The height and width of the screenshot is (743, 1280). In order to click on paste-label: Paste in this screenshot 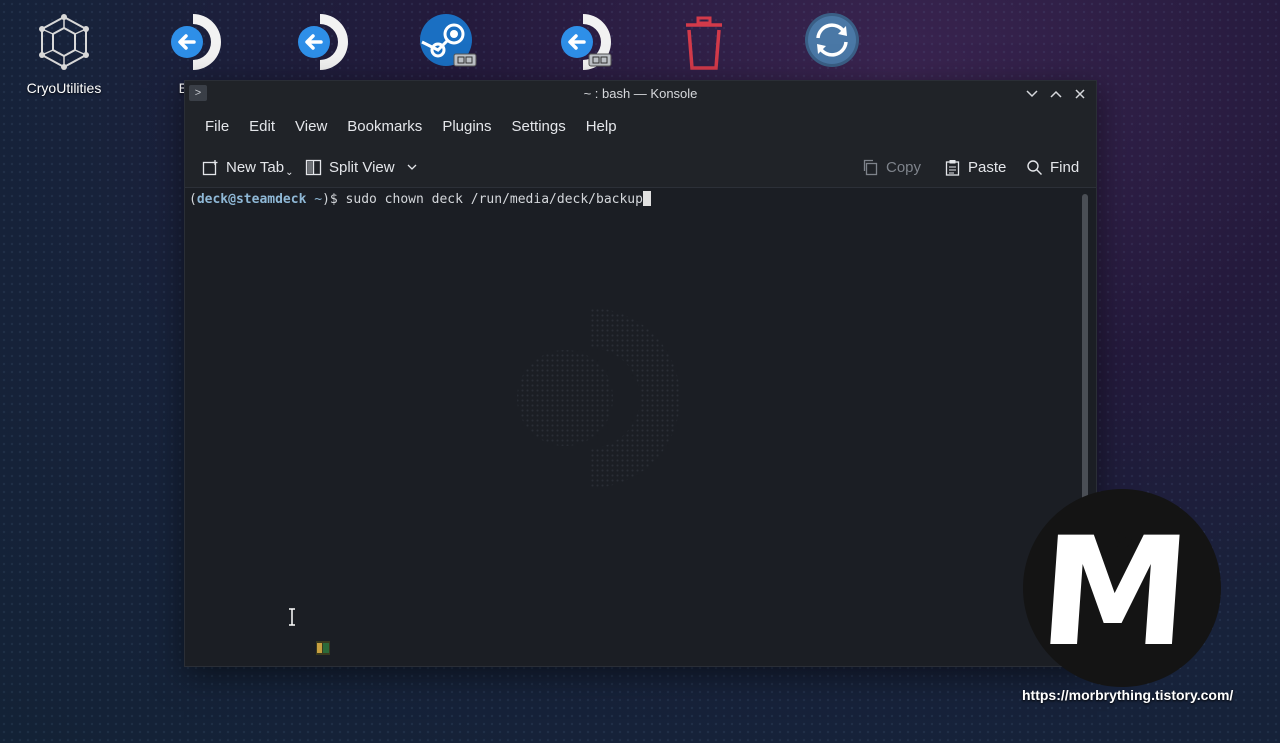, I will do `click(987, 167)`.